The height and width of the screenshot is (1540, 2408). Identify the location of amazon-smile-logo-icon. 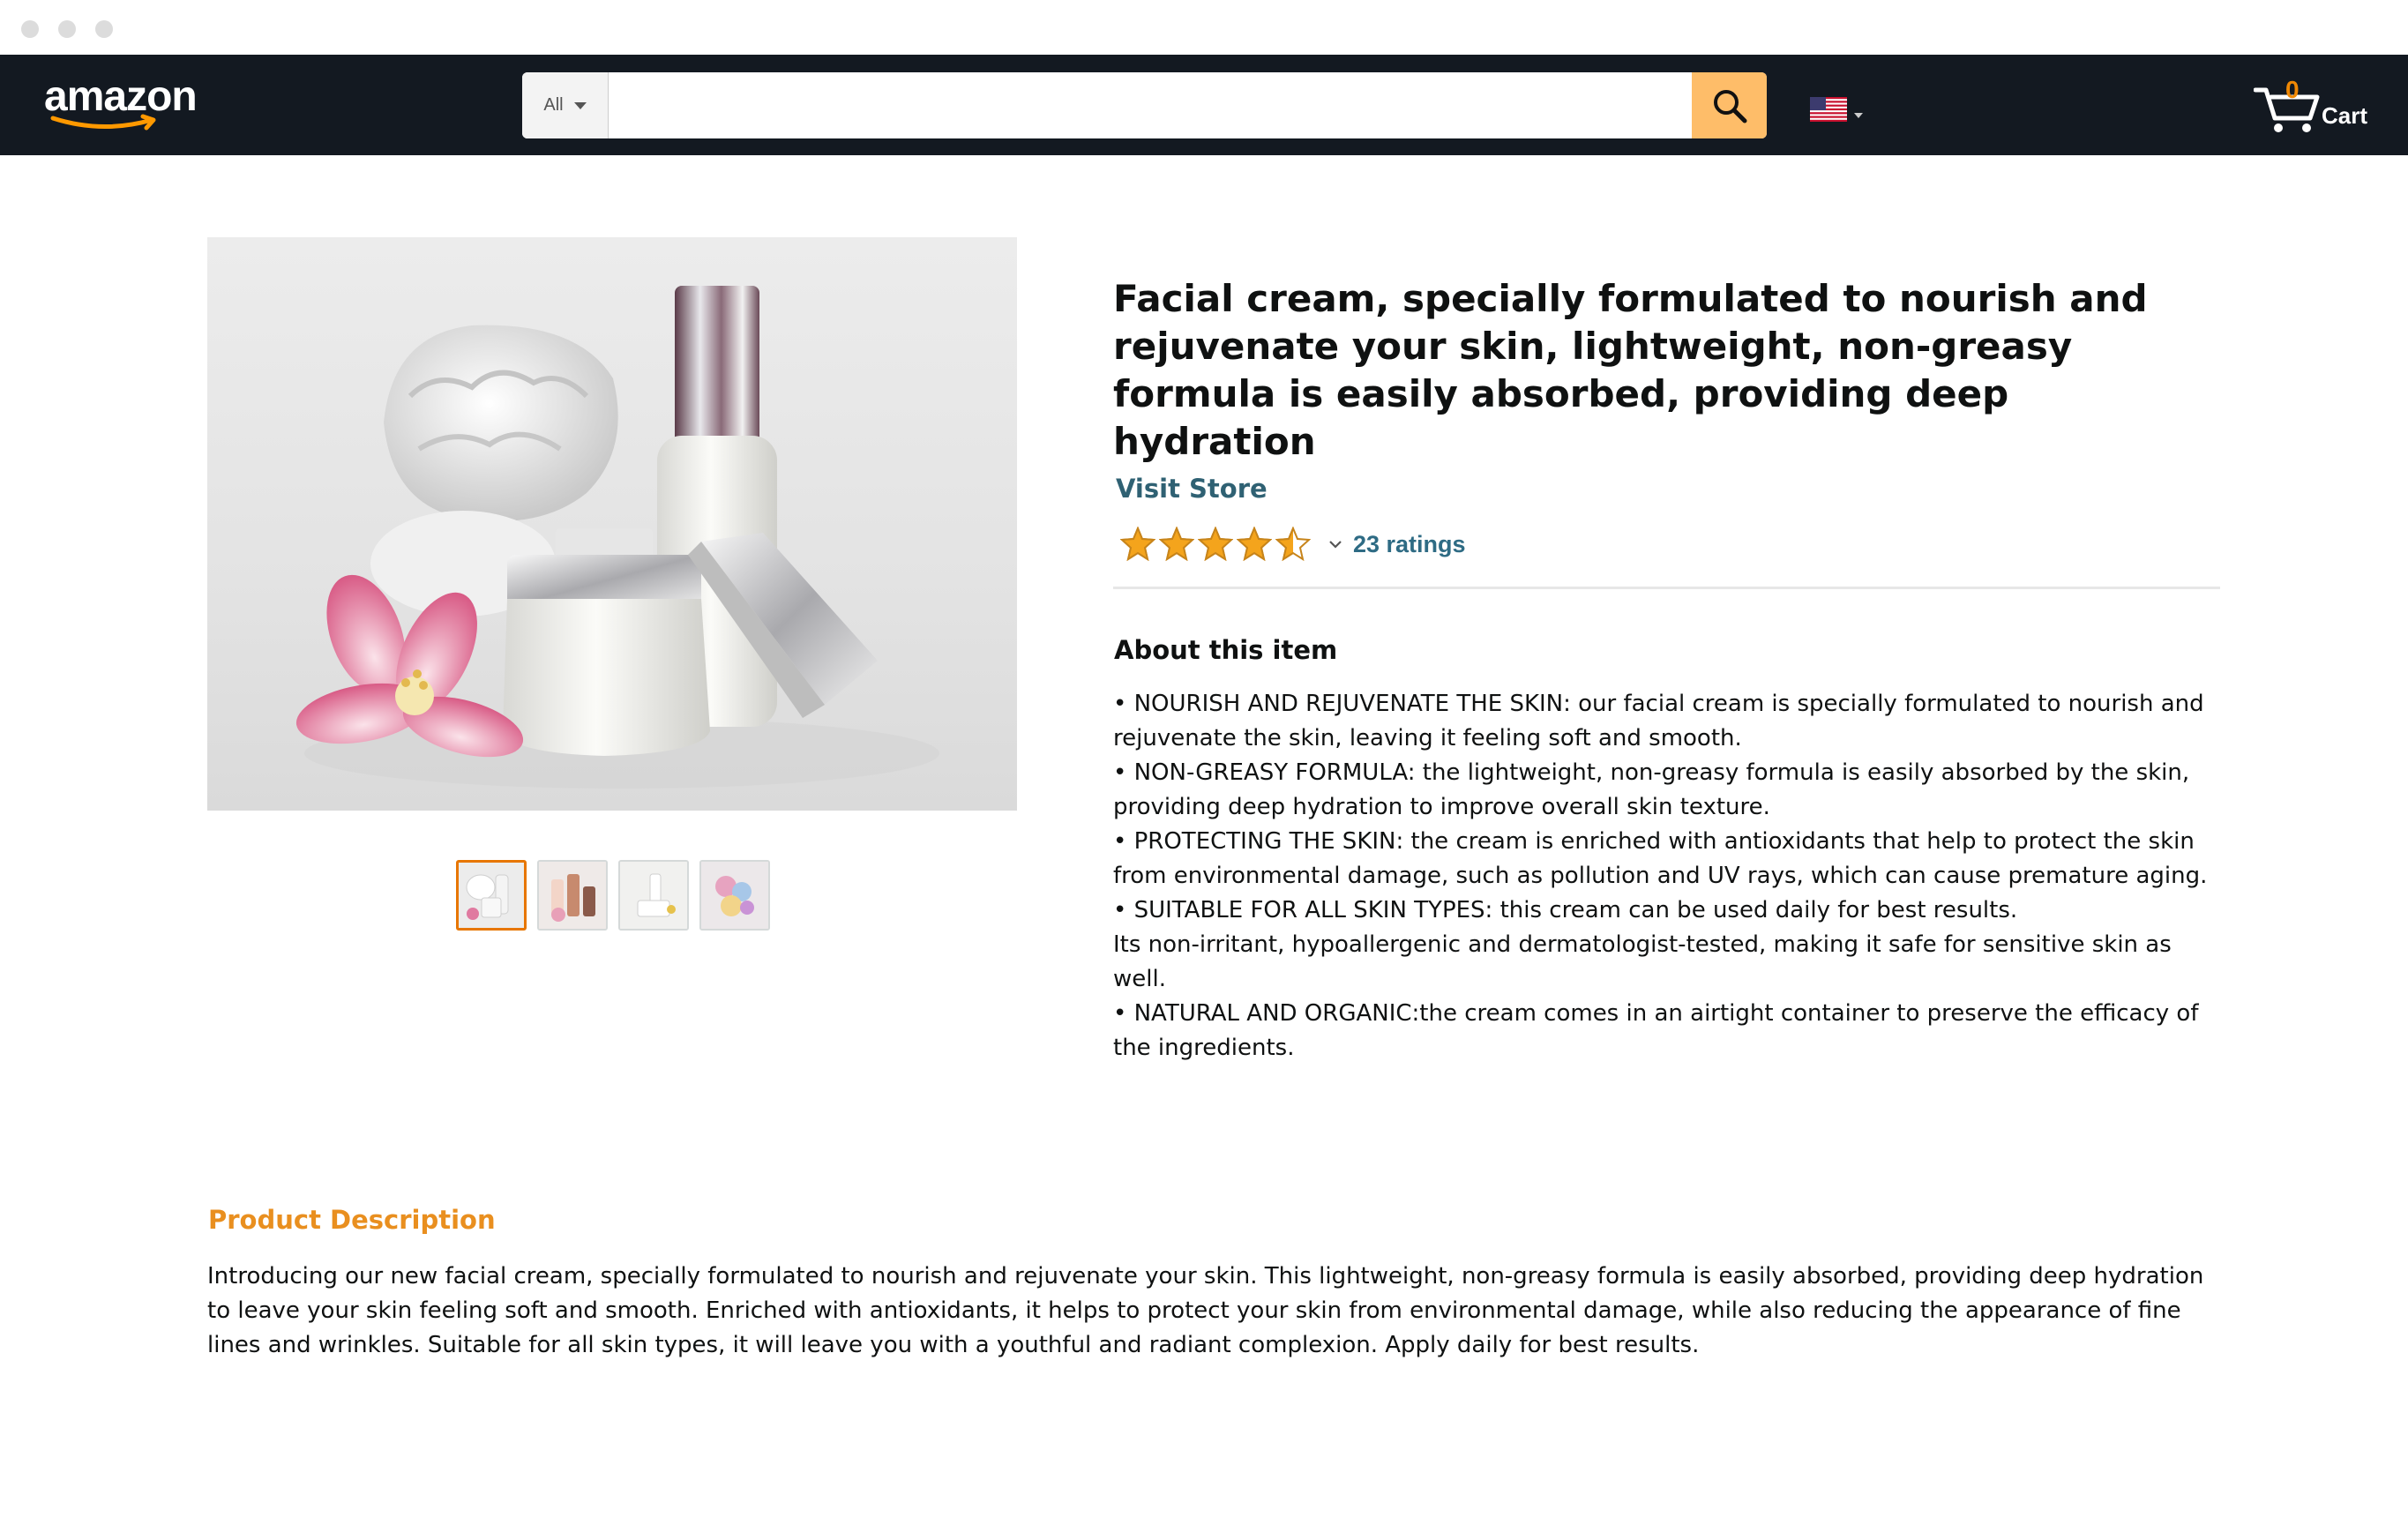
(103, 122).